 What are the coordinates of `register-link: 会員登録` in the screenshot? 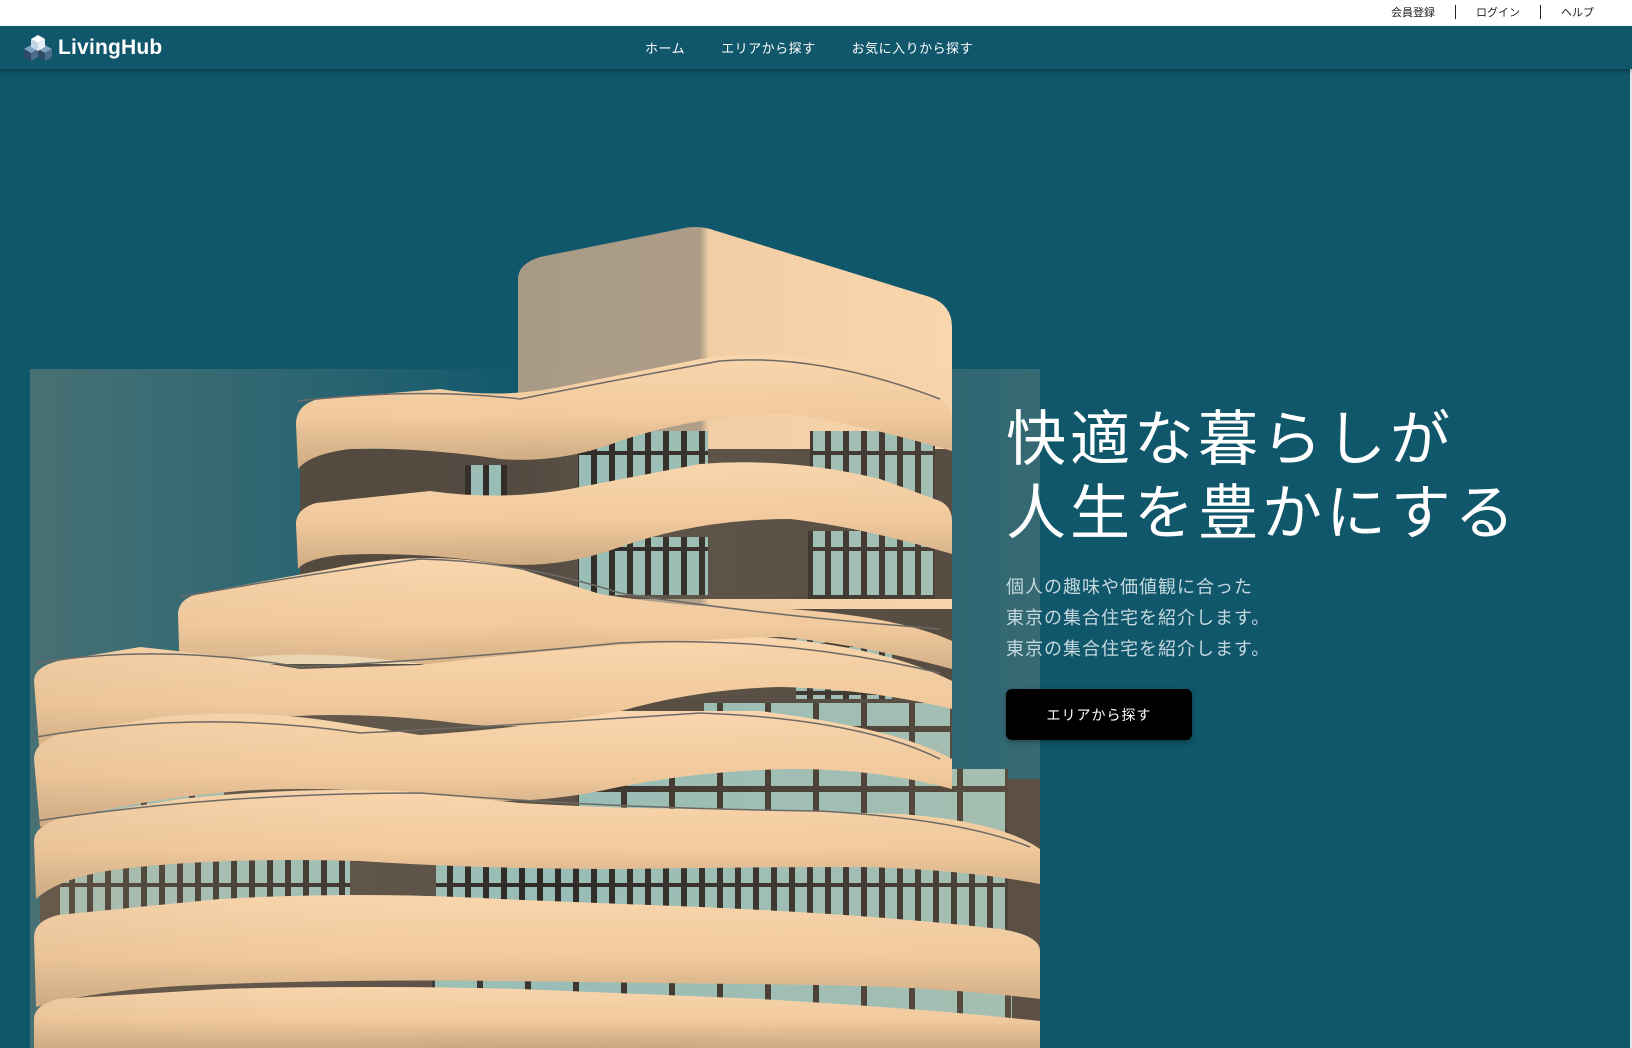 It's located at (1413, 12).